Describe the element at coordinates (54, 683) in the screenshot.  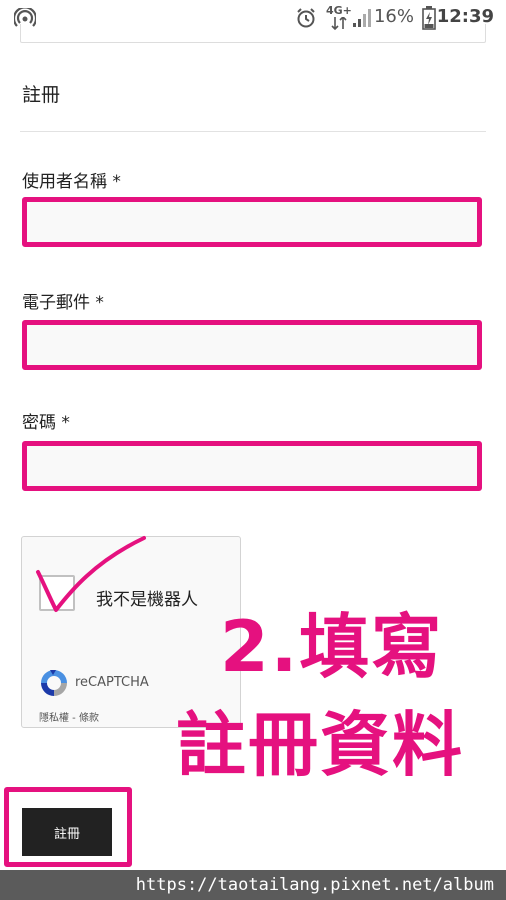
I see `recaptcha-logo-icon` at that location.